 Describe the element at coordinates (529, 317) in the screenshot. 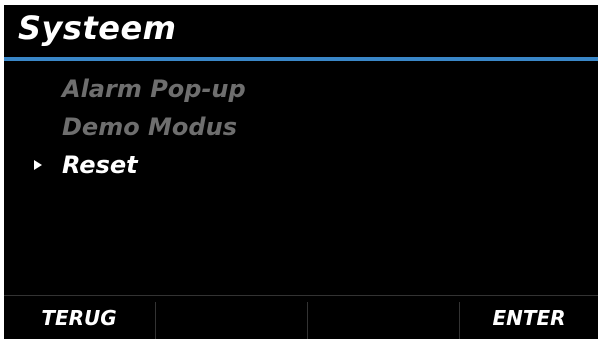

I see `enter-button: ENTER` at that location.